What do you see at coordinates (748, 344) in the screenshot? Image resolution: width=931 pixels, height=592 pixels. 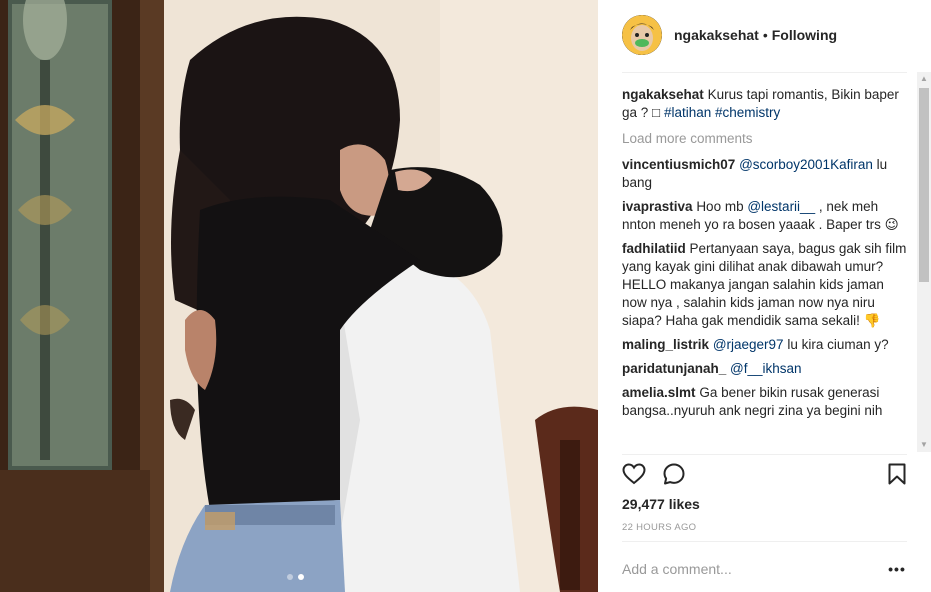 I see `mention-link: @rjaeger97` at bounding box center [748, 344].